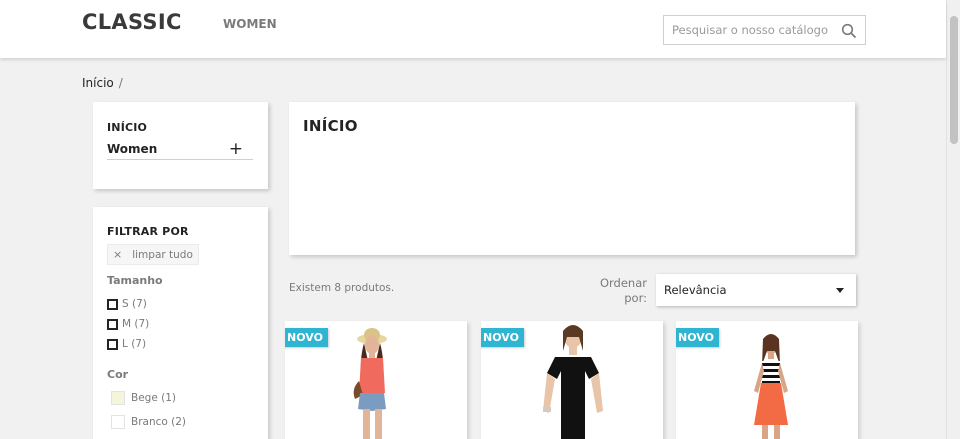 The width and height of the screenshot is (960, 439). What do you see at coordinates (330, 126) in the screenshot?
I see `page-title: INÍCIO` at bounding box center [330, 126].